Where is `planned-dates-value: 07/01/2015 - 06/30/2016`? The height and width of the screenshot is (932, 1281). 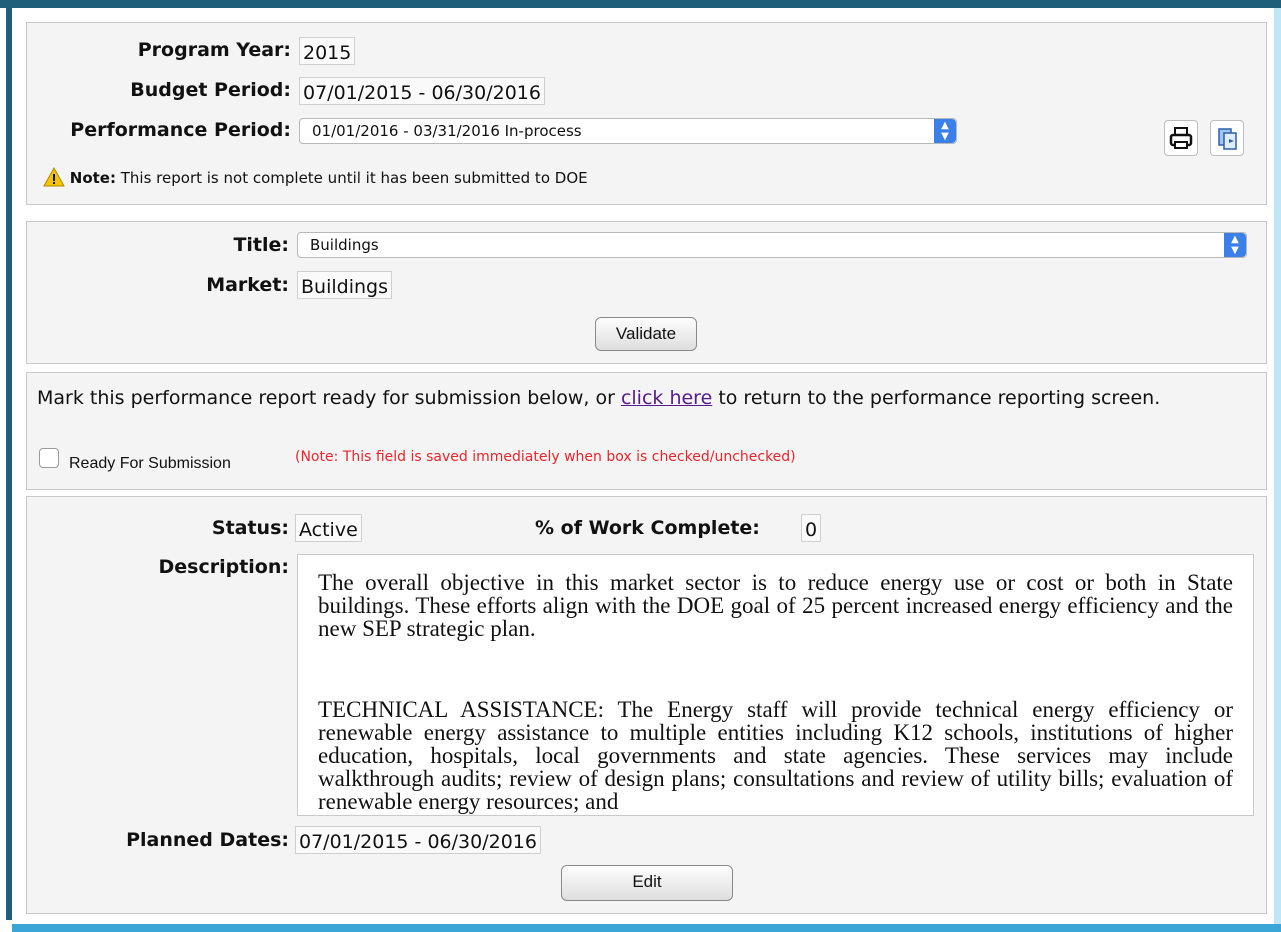
planned-dates-value: 07/01/2015 - 06/30/2016 is located at coordinates (418, 840).